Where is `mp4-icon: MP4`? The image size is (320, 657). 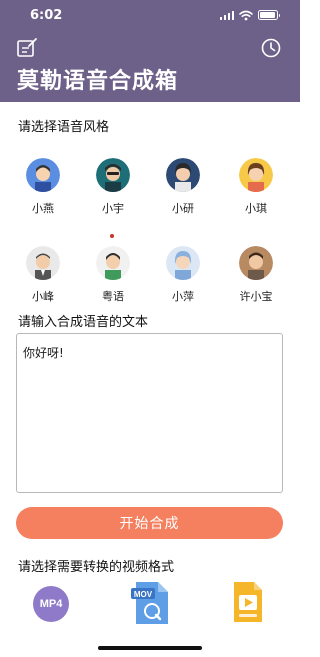 mp4-icon: MP4 is located at coordinates (51, 604).